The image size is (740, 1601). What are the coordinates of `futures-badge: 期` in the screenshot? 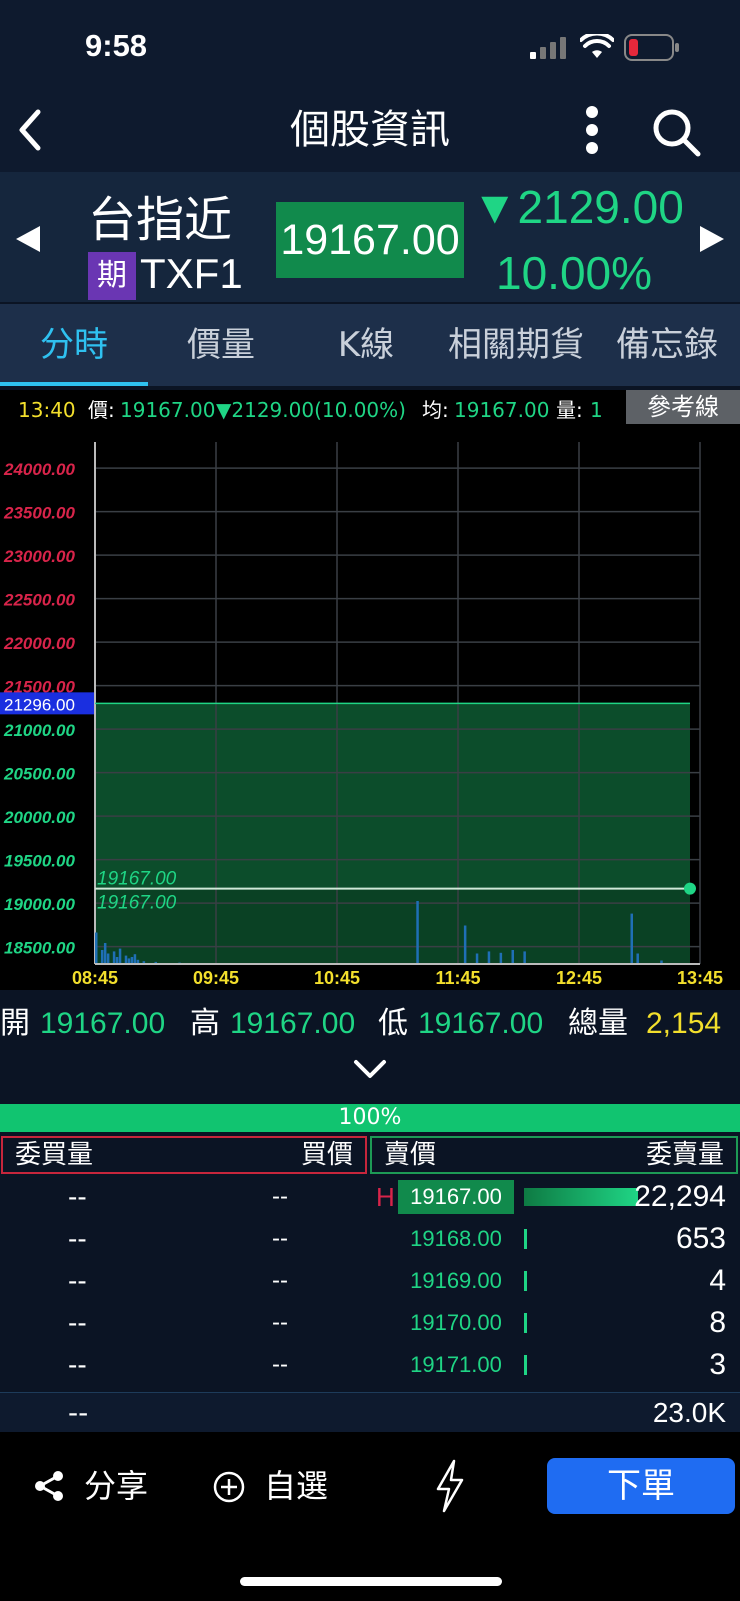 It's located at (112, 276).